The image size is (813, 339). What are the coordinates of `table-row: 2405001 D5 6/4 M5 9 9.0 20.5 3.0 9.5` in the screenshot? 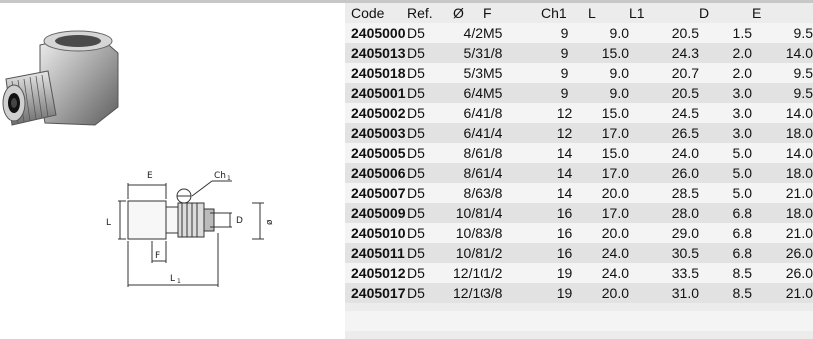 It's located at (579, 93).